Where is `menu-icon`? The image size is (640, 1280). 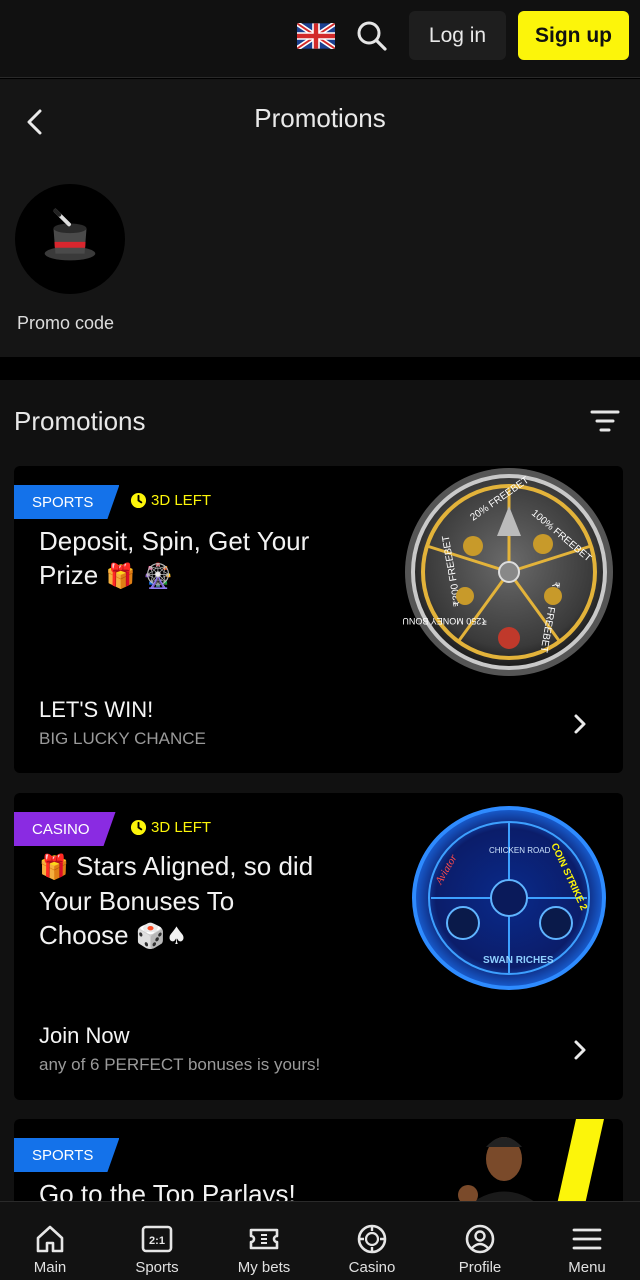
menu-icon is located at coordinates (587, 1239).